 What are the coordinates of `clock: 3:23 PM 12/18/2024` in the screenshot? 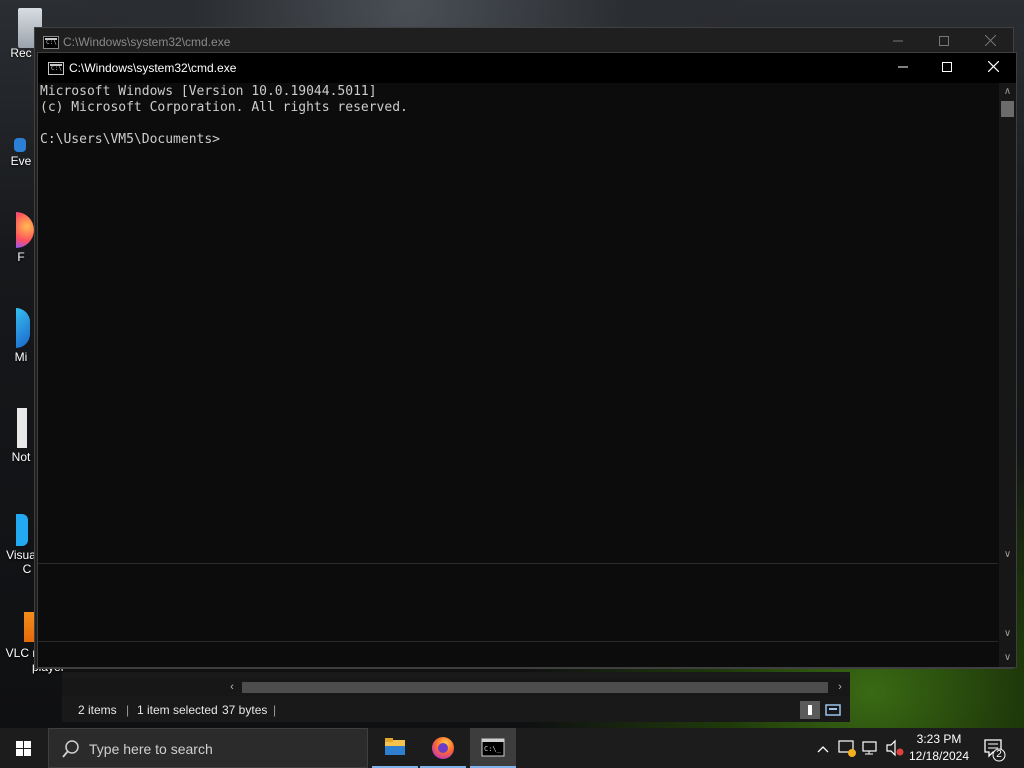 It's located at (939, 748).